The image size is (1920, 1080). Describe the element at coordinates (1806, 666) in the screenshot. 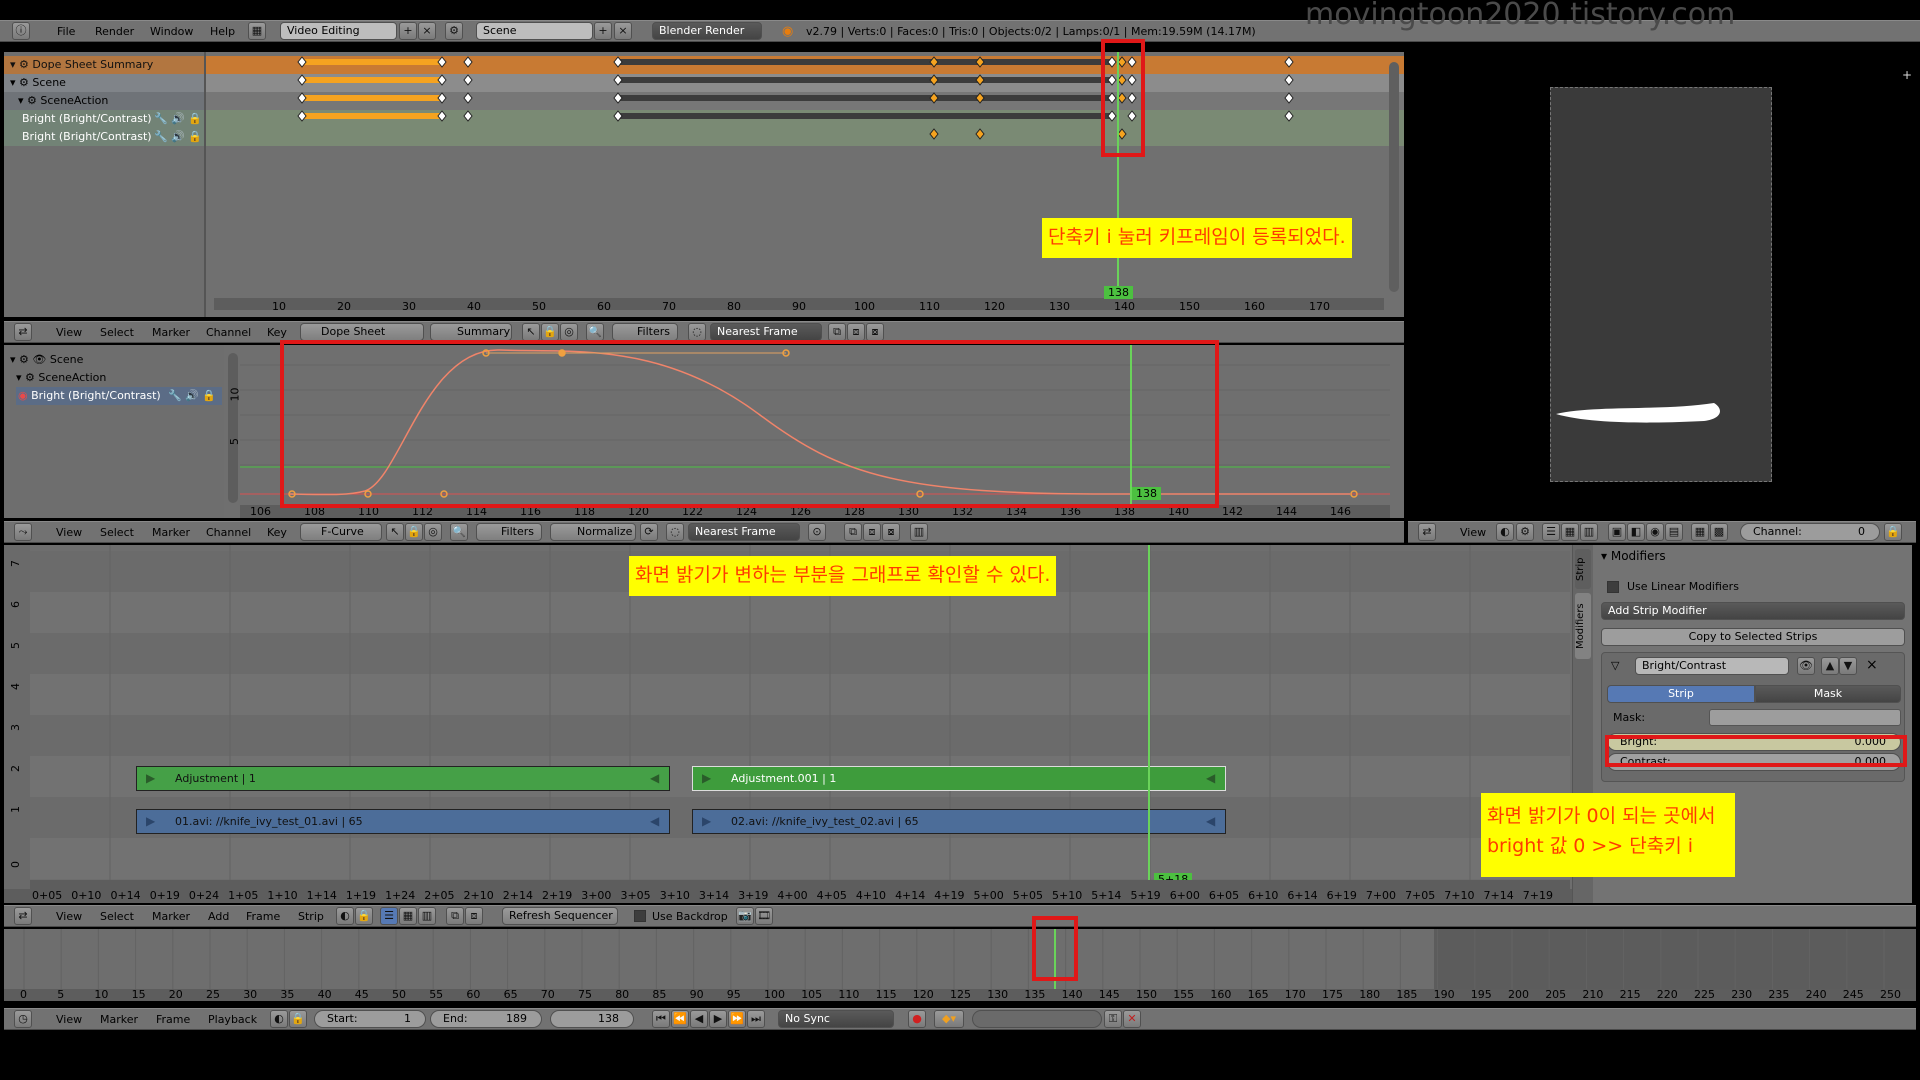

I see `modifier-eye-icon: 👁` at that location.